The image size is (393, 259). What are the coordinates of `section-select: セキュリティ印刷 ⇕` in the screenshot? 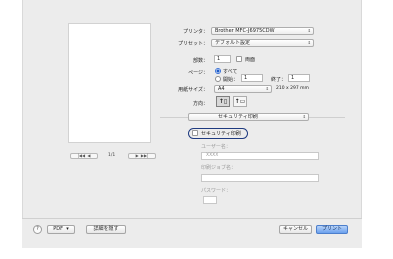 It's located at (248, 117).